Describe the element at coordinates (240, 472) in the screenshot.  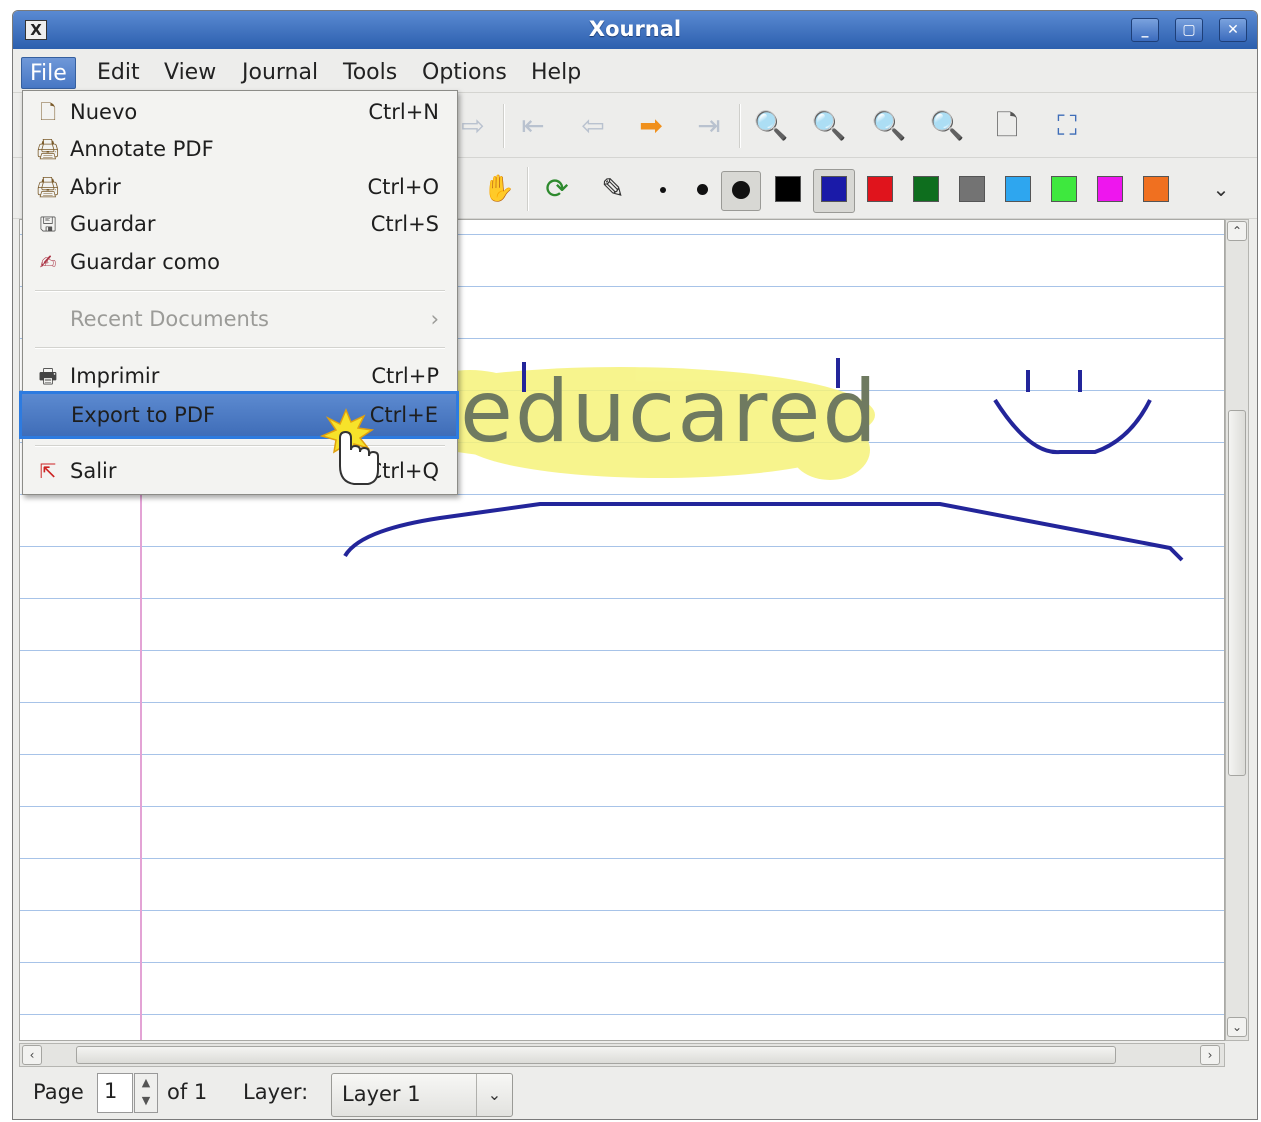
I see `menu-item-salir: ⇱ Salir Ctrl+Q` at that location.